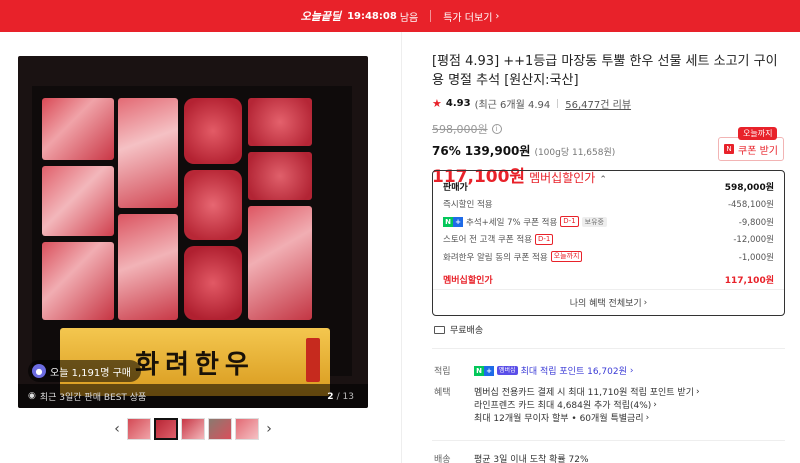 The image size is (800, 463). I want to click on breakdown-row: 화려한우 알림 동의 쿠폰 적용 오늘까지 -1,000원, so click(608, 257).